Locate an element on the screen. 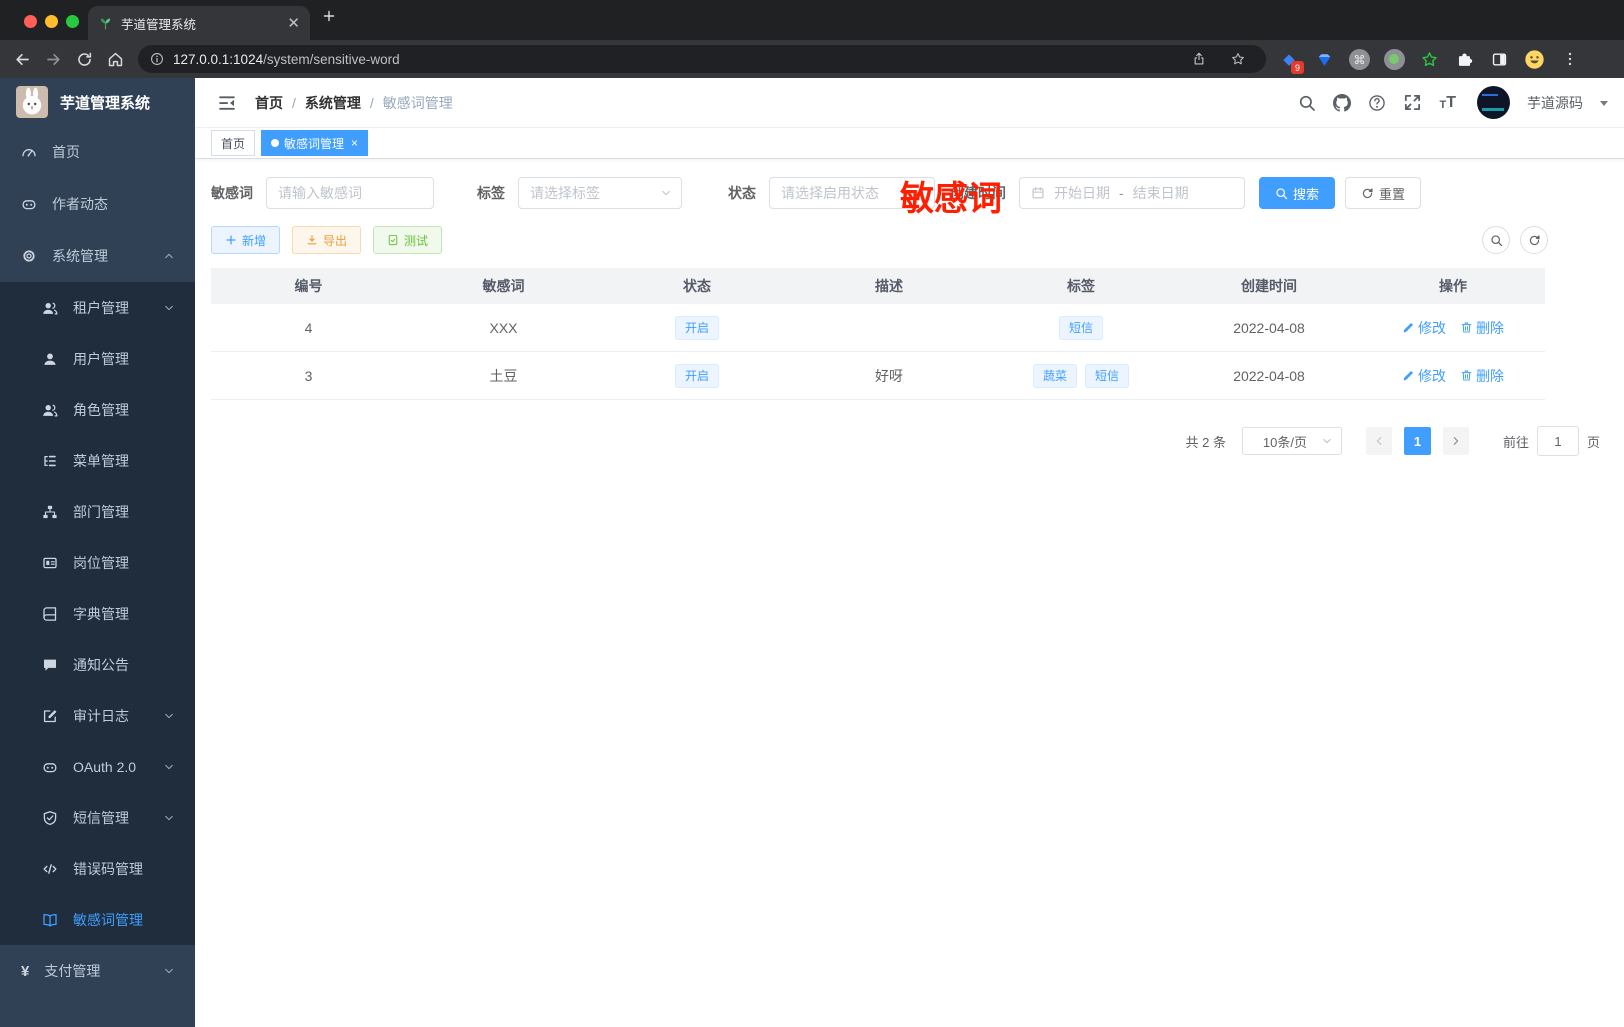 The width and height of the screenshot is (1624, 1027). tab-首页: 首页 is located at coordinates (233, 143).